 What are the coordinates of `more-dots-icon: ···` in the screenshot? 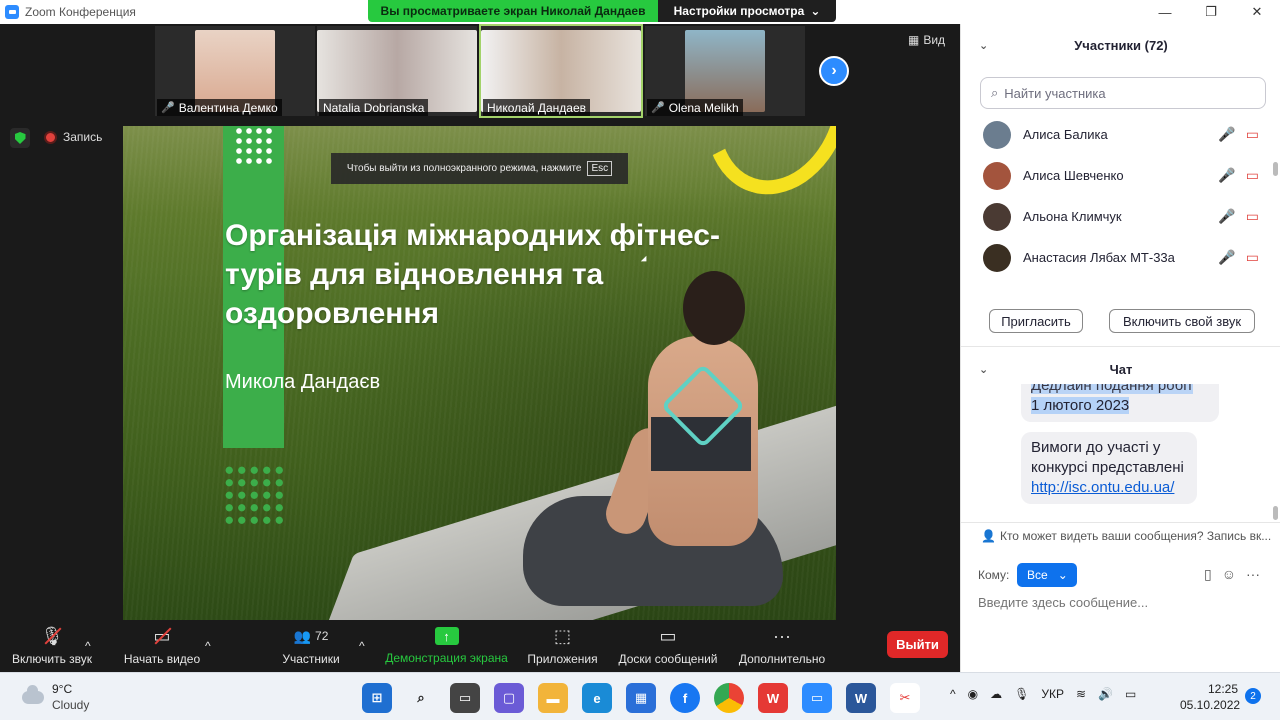 It's located at (1253, 574).